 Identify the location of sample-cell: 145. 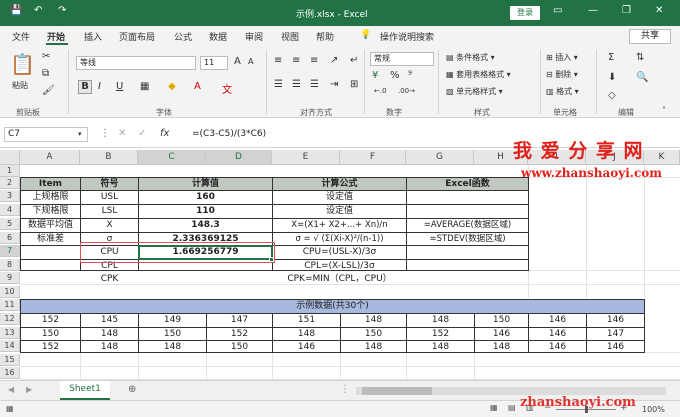
(109, 320).